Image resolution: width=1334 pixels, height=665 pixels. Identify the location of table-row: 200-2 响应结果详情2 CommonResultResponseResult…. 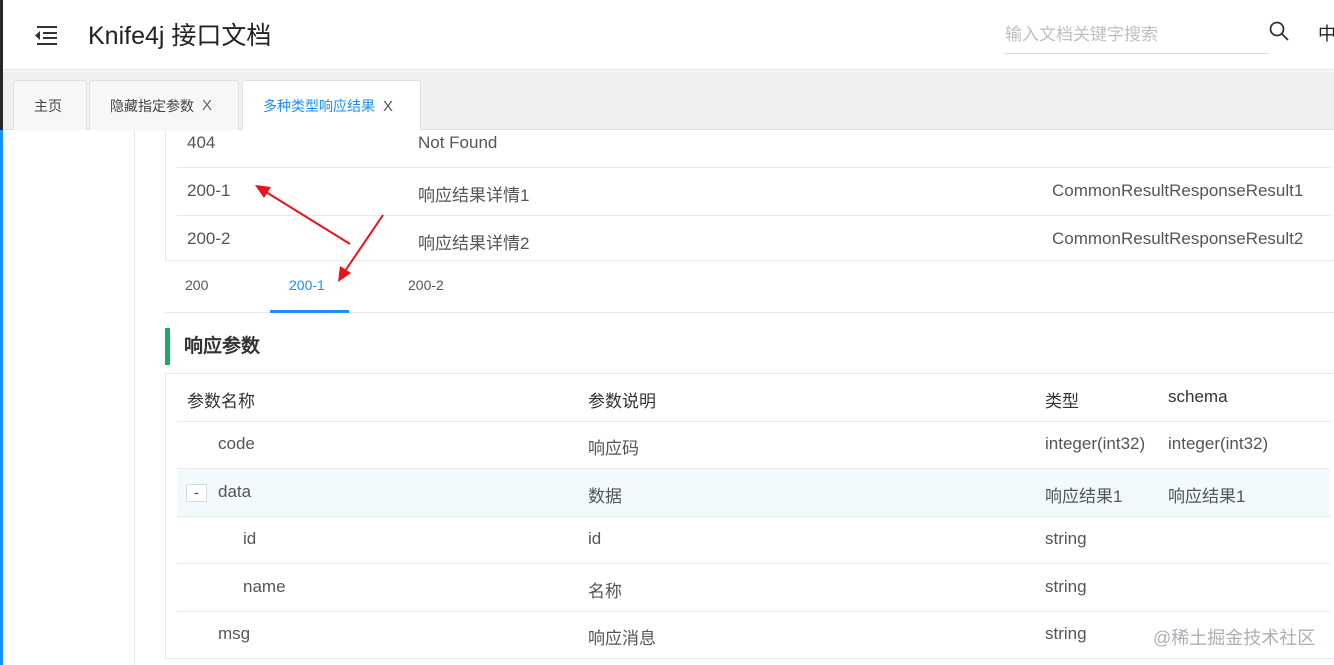
(753, 240).